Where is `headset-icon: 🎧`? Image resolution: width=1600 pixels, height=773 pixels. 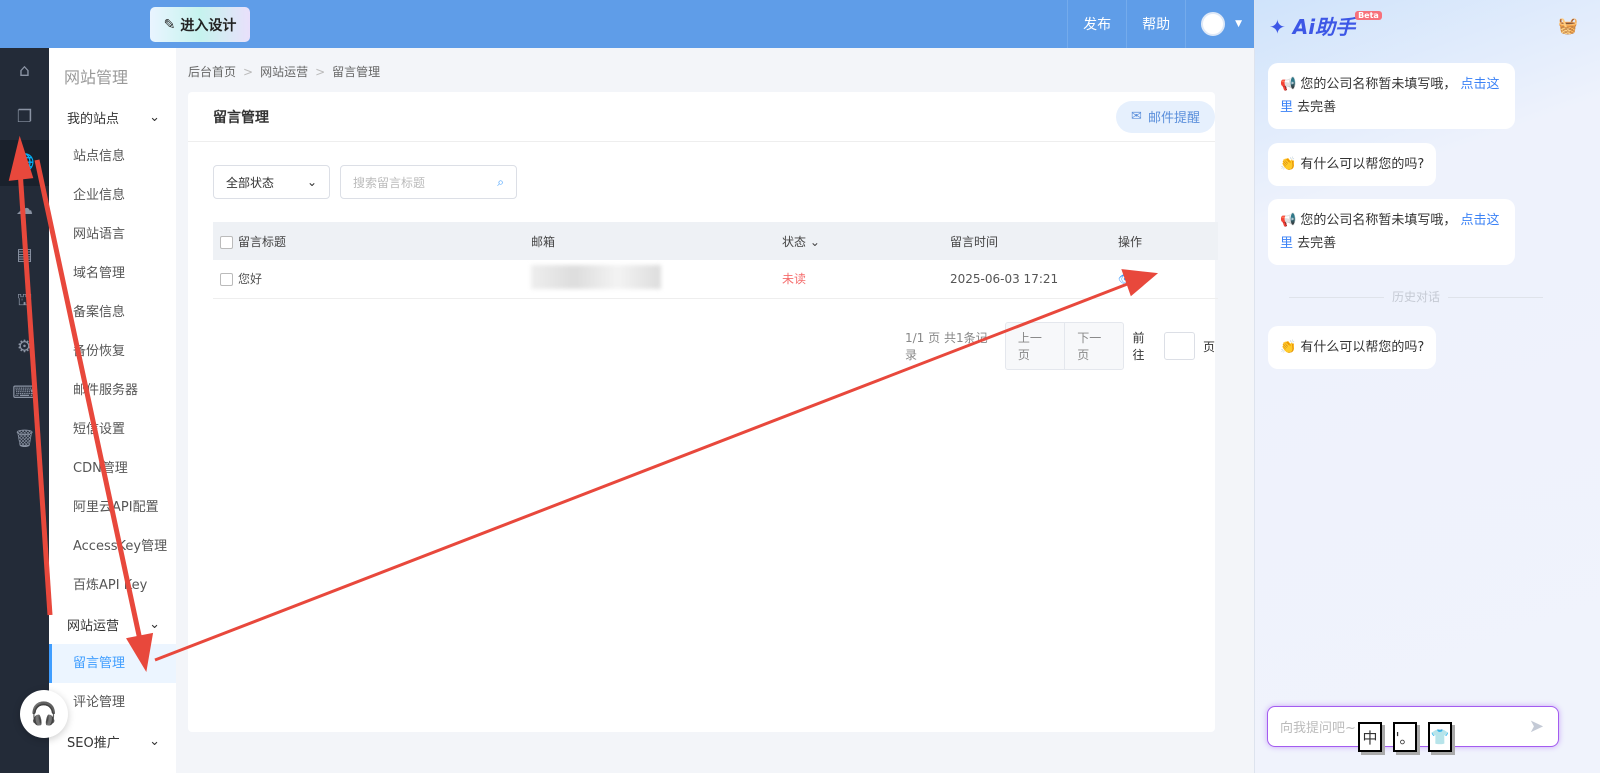
headset-icon: 🎧 is located at coordinates (44, 714).